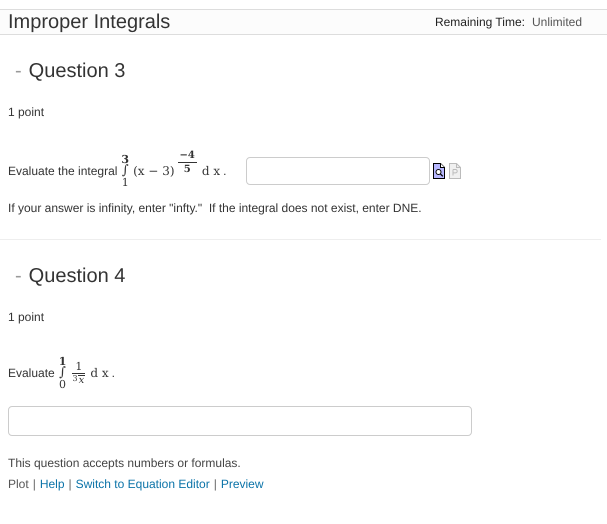 The height and width of the screenshot is (524, 607). What do you see at coordinates (79, 367) in the screenshot?
I see `fraction-numerator: 1` at bounding box center [79, 367].